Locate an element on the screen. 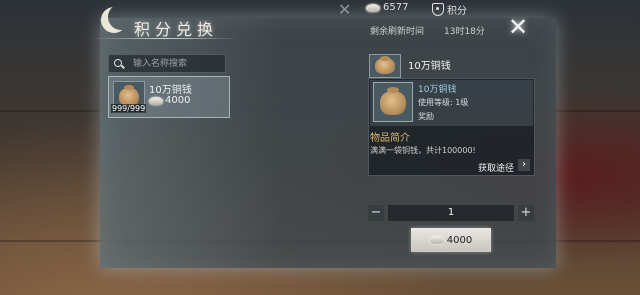 This screenshot has width=640, height=295. item-price: 4000 is located at coordinates (169, 100).